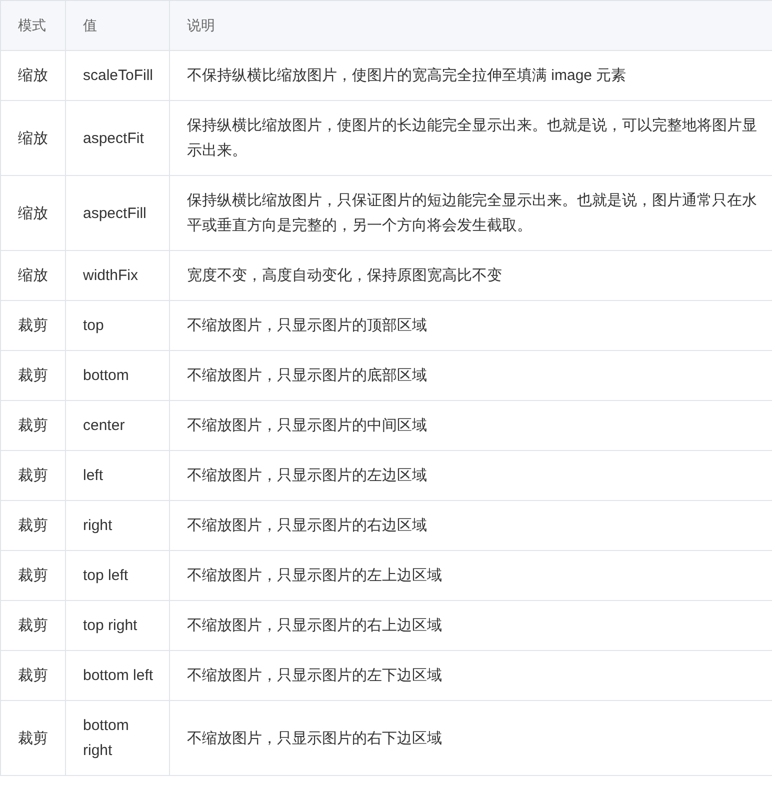 This screenshot has height=803, width=772. I want to click on table-cell: widthFix, so click(118, 275).